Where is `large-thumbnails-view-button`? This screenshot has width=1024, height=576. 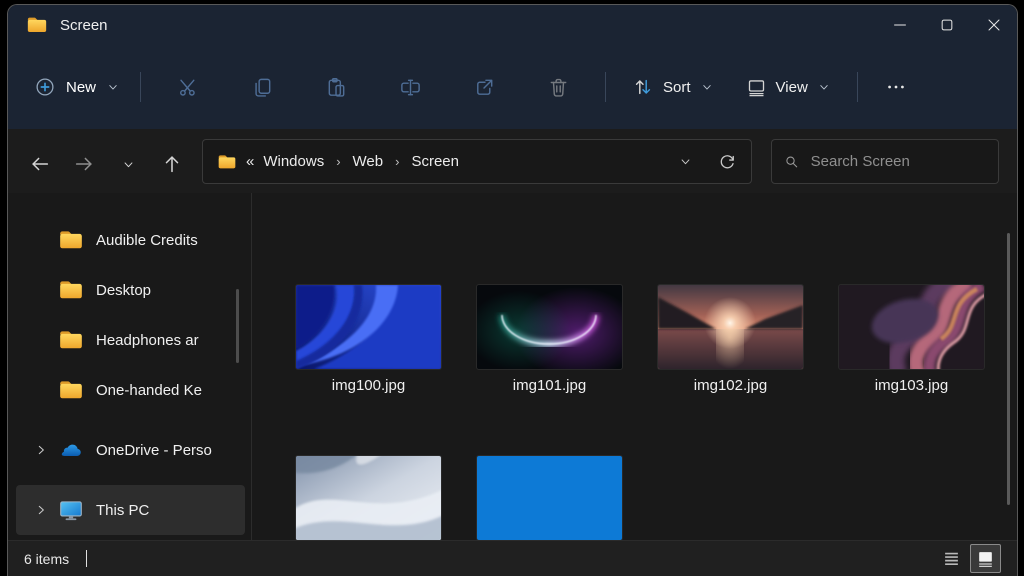 large-thumbnails-view-button is located at coordinates (985, 558).